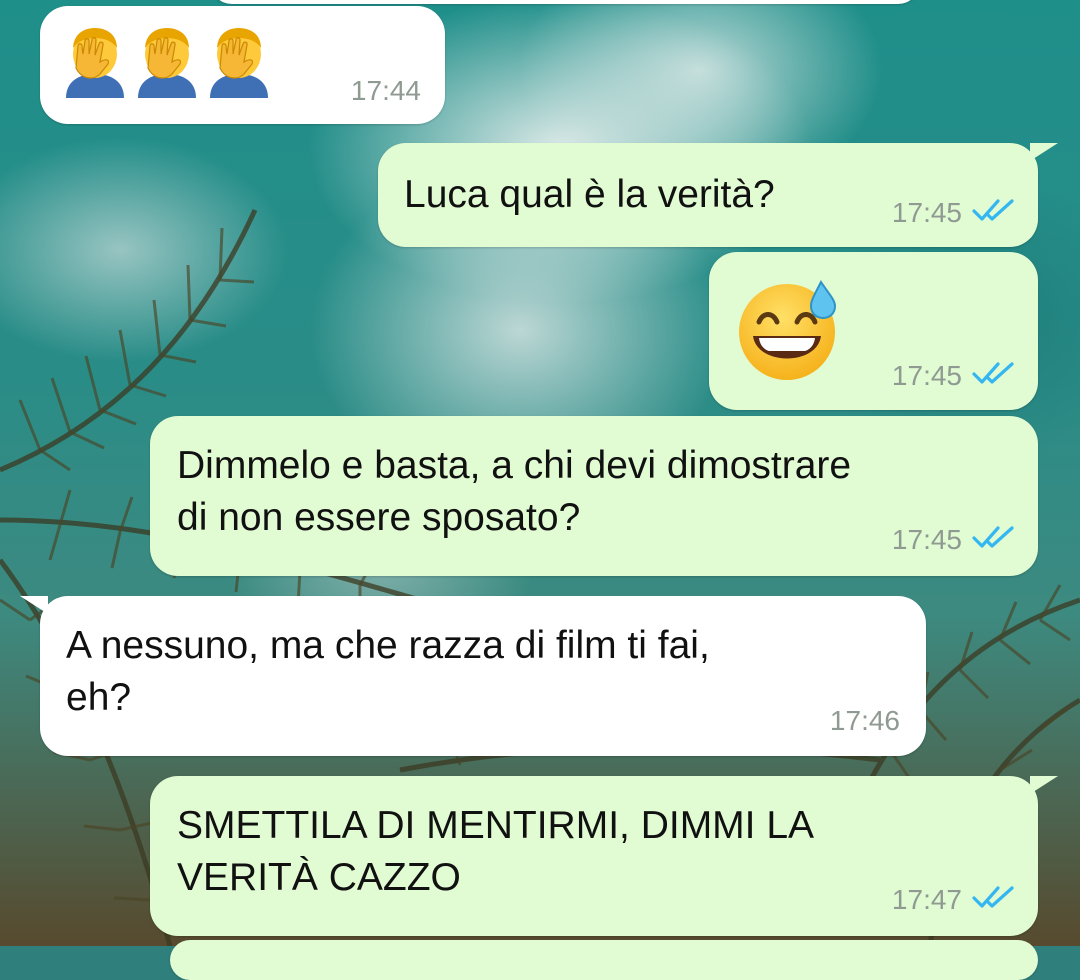 Image resolution: width=1080 pixels, height=980 pixels. What do you see at coordinates (926, 899) in the screenshot?
I see `message-timestamp: 17:47` at bounding box center [926, 899].